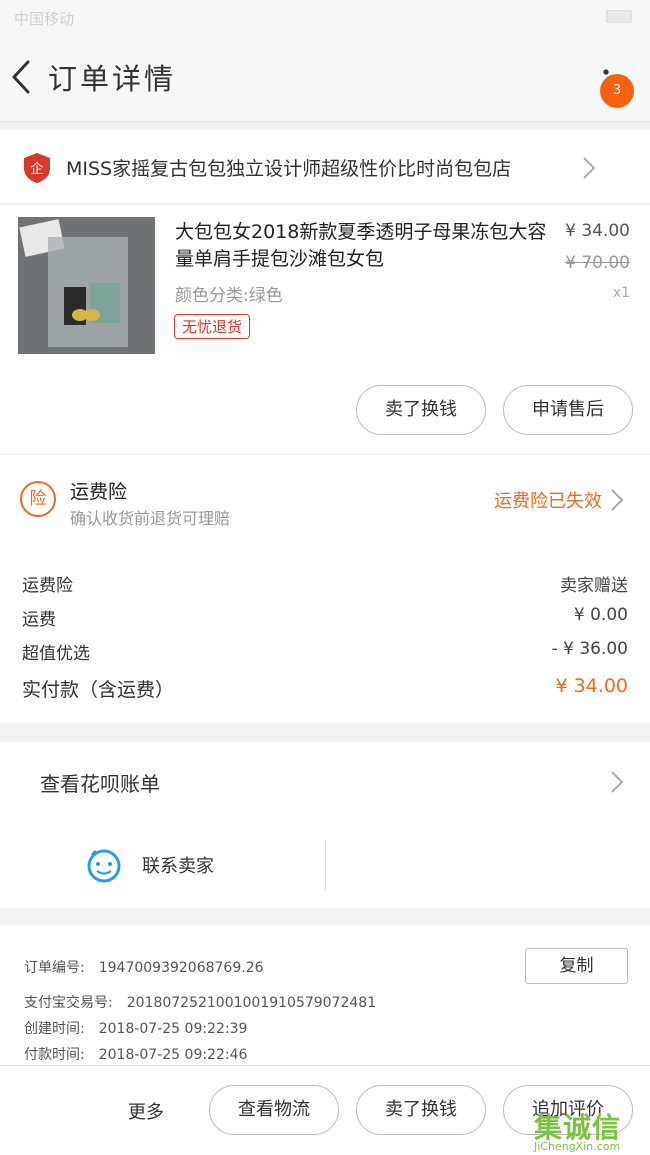 This screenshot has width=650, height=1155. What do you see at coordinates (548, 500) in the screenshot?
I see `insurance-status: 运费险已失效` at bounding box center [548, 500].